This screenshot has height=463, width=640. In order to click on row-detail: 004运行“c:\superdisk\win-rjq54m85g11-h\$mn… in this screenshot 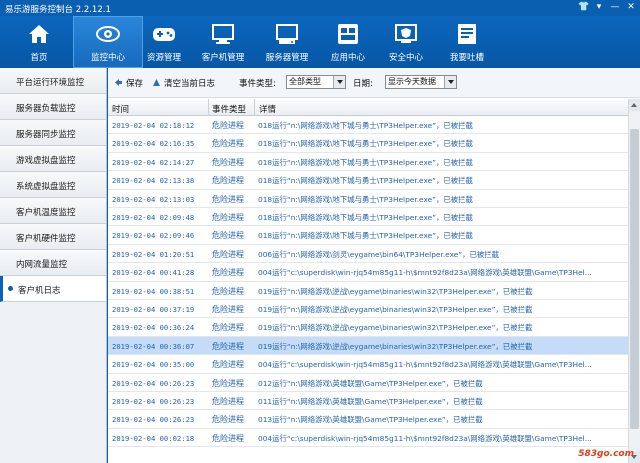, I will do `click(425, 273)`.